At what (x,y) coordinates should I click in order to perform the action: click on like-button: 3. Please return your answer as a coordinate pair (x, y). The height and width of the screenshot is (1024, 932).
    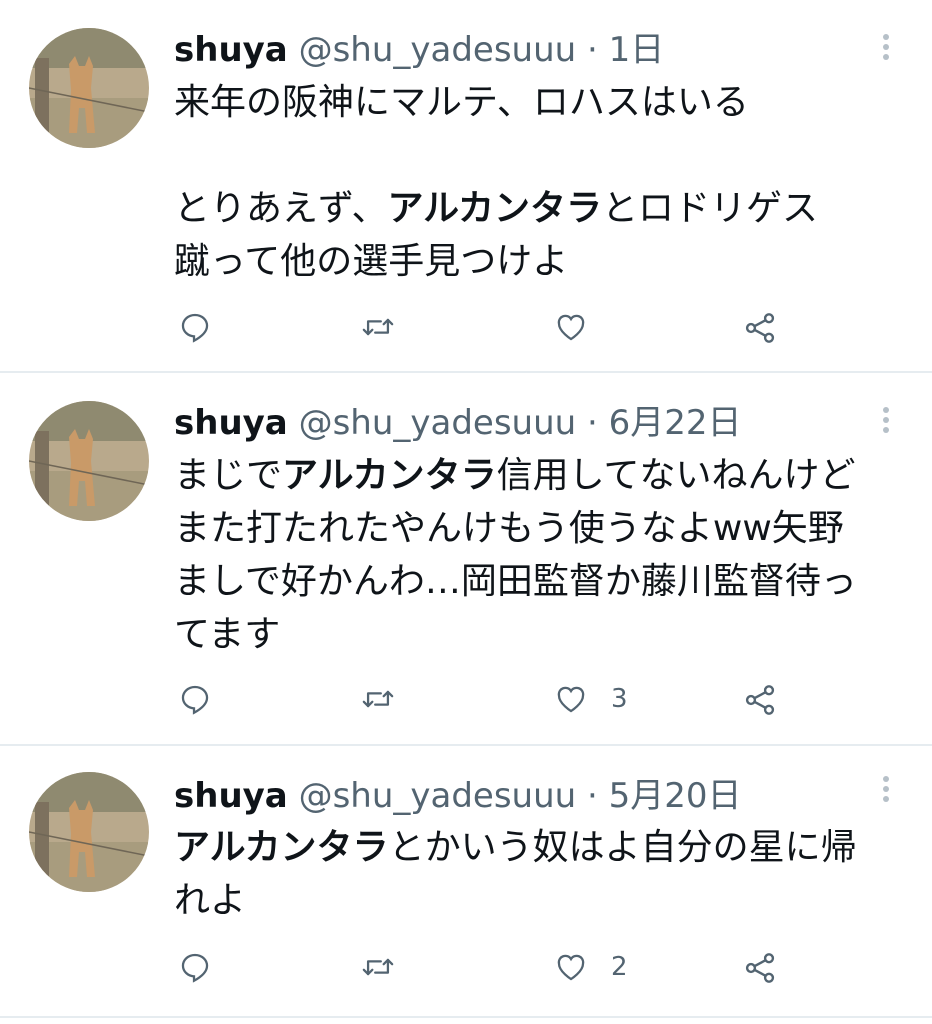
    Looking at the image, I should click on (590, 699).